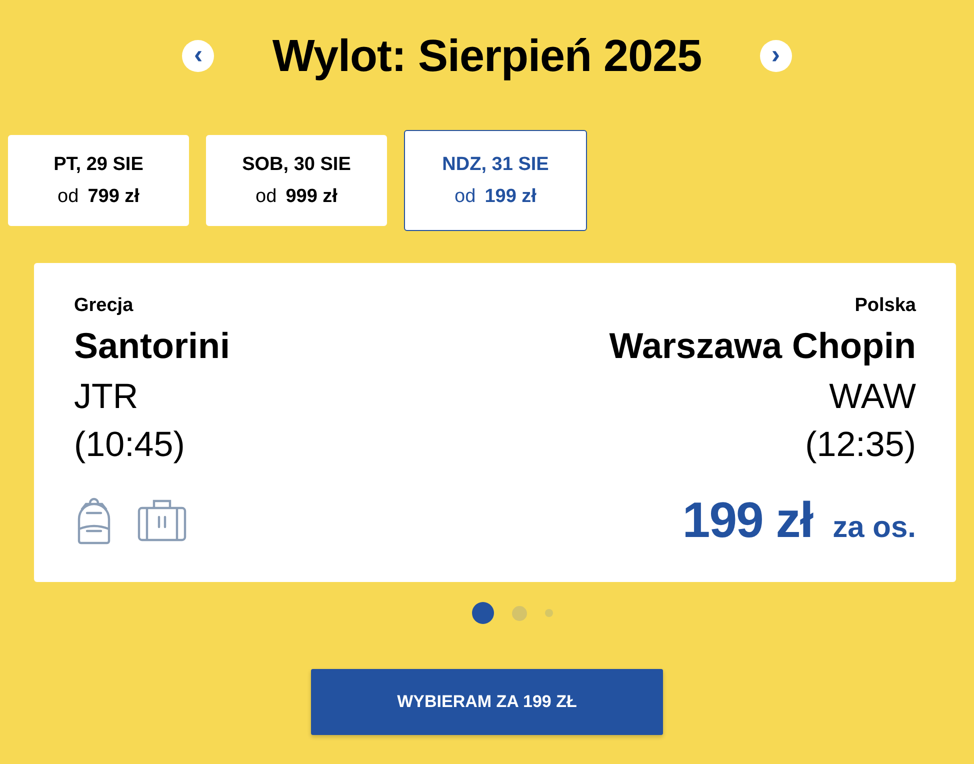  I want to click on page-title: Wylot: Sierpień 2025, so click(487, 56).